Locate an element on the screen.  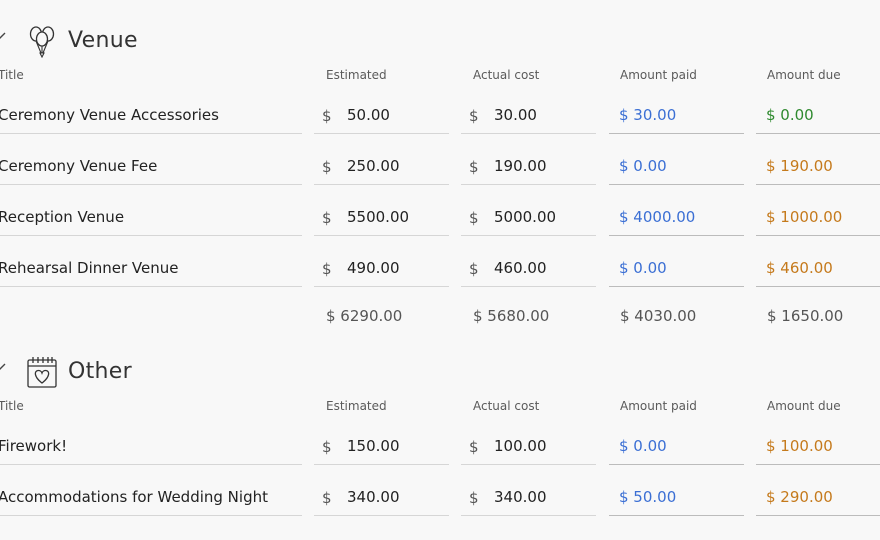
title-field: Ceremony Venue Accessories is located at coordinates (151, 115).